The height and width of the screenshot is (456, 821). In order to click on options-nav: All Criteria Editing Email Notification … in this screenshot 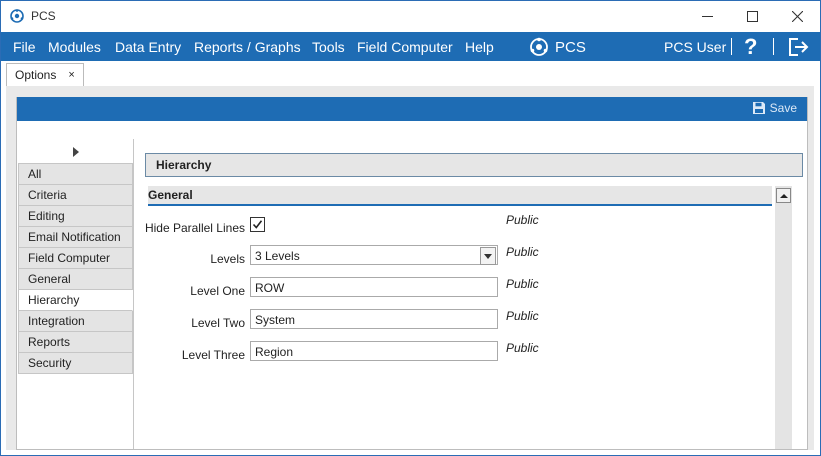, I will do `click(75, 268)`.